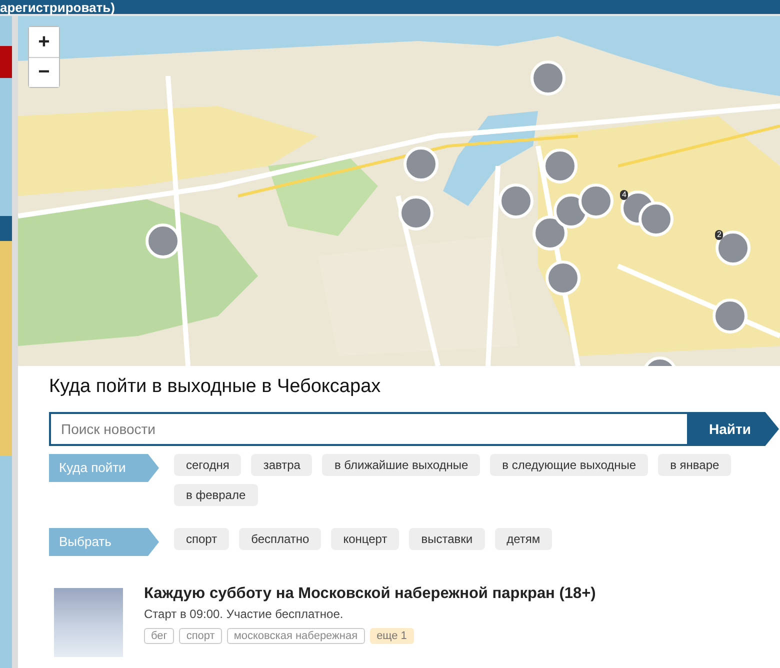  I want to click on page-title: Куда пойти в выходные в Чебоксарах, so click(215, 387).